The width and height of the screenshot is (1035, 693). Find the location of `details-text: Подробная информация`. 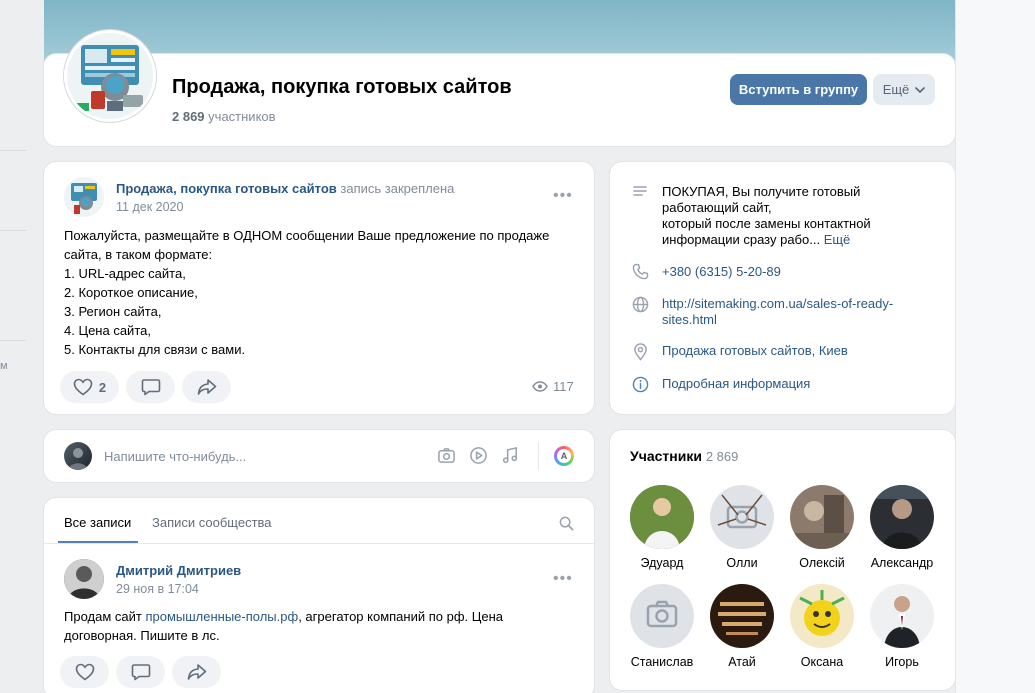

details-text: Подробная информация is located at coordinates (736, 383).